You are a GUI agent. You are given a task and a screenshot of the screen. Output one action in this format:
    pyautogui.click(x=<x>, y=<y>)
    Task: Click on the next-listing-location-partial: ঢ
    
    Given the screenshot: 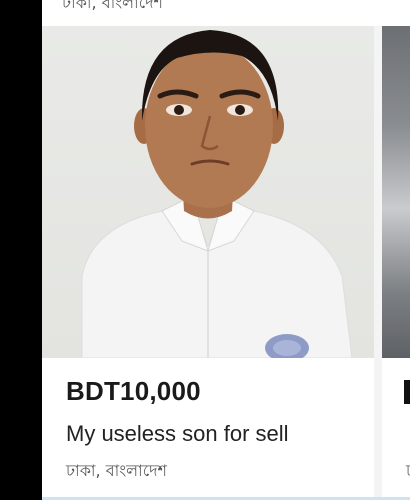 What is the action you would take?
    pyautogui.click(x=408, y=471)
    